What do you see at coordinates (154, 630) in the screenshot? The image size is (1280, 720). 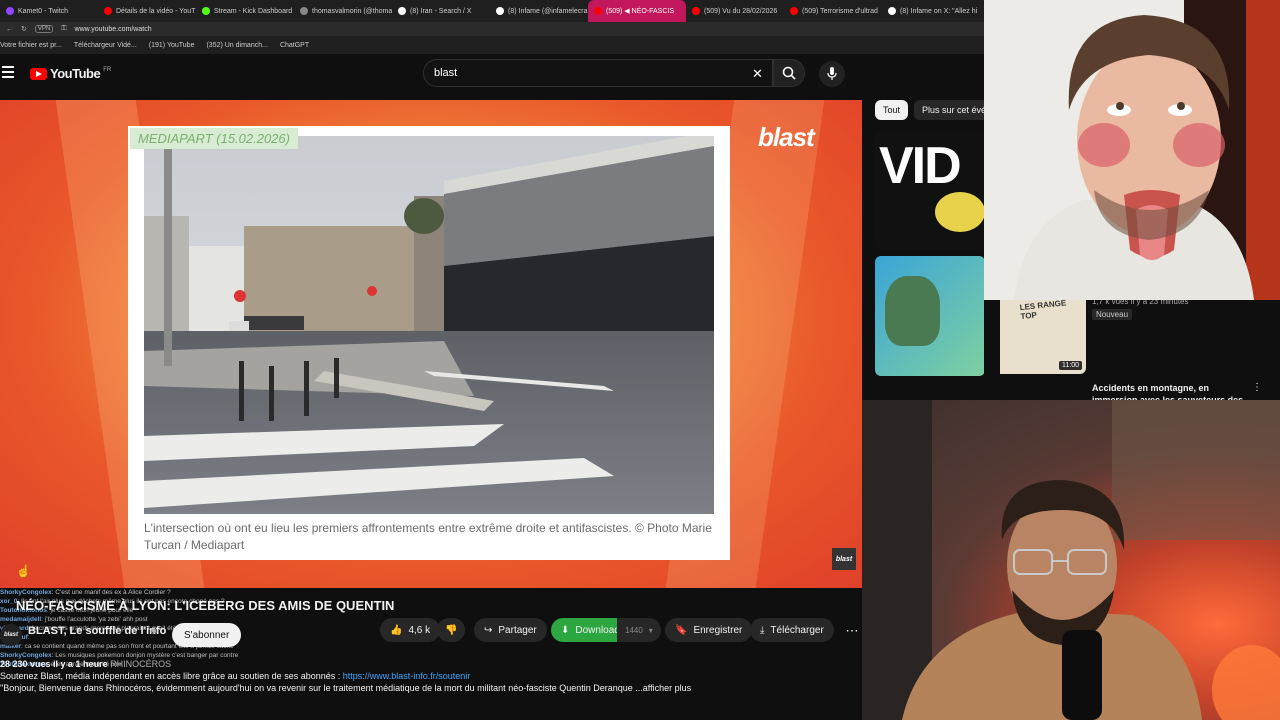 I see `verified-icon: ◉` at bounding box center [154, 630].